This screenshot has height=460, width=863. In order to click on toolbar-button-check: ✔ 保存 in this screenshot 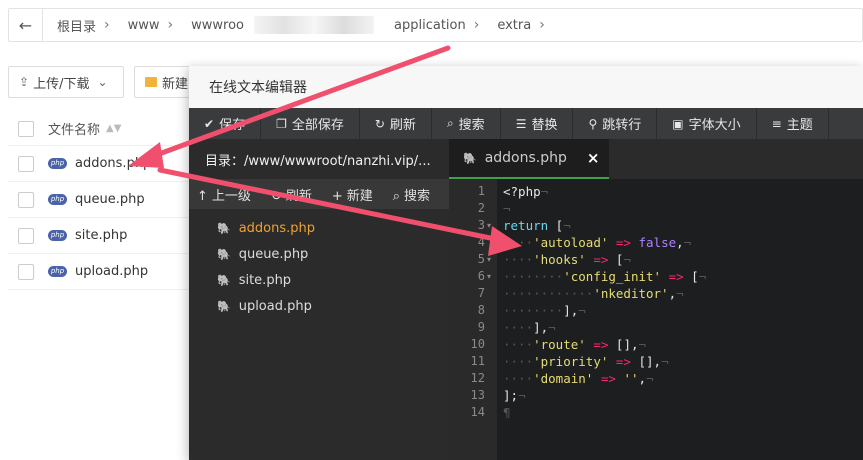, I will do `click(225, 123)`.